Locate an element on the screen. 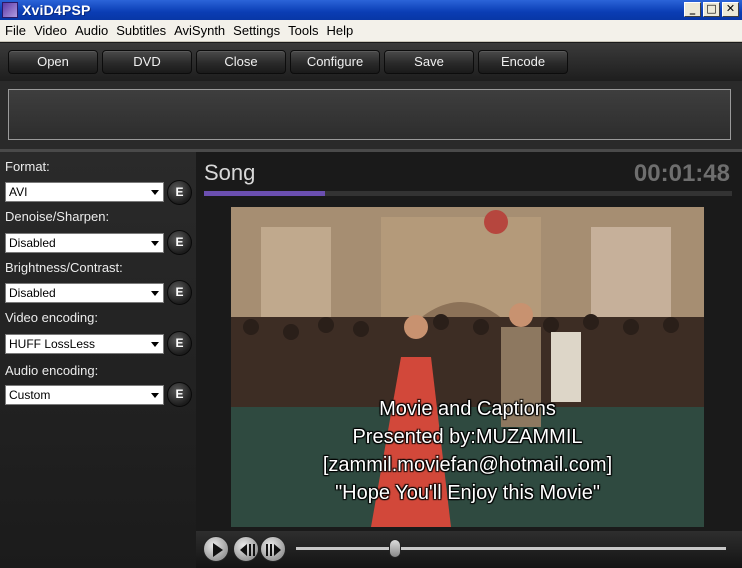 The height and width of the screenshot is (568, 742). open-button: Open is located at coordinates (53, 62).